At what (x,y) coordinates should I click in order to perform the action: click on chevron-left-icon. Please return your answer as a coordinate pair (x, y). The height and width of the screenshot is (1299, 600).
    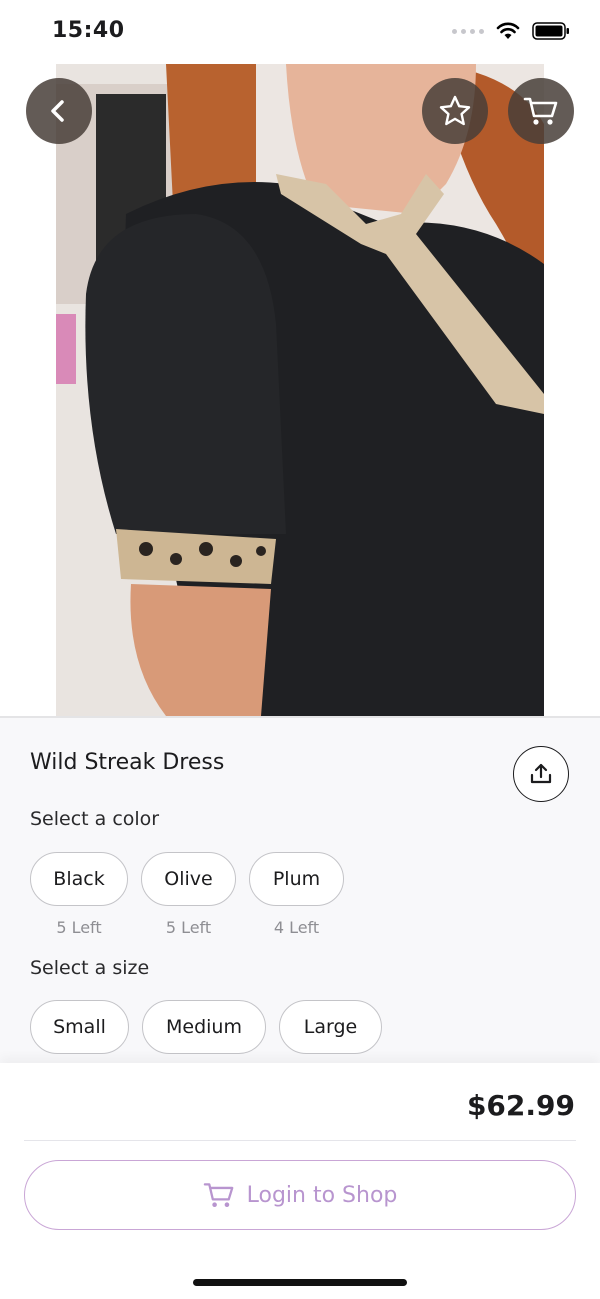
    Looking at the image, I should click on (57, 111).